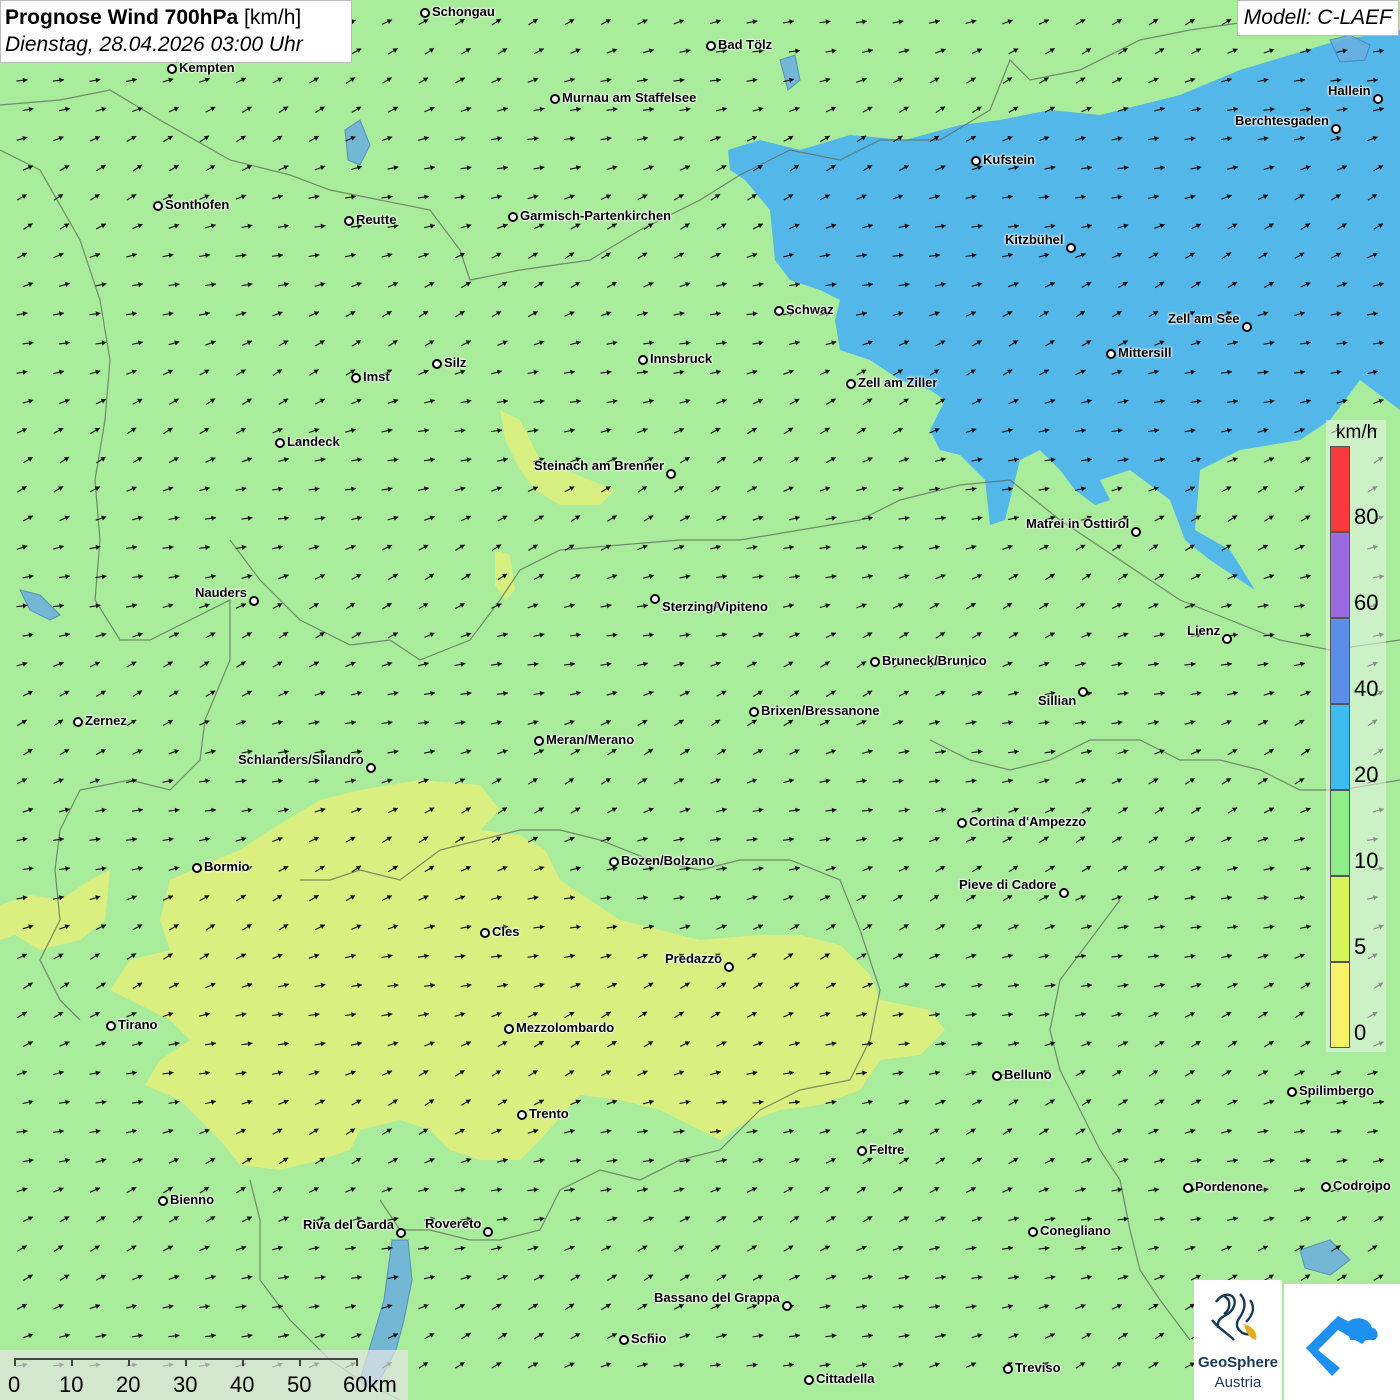 This screenshot has width=1400, height=1400. What do you see at coordinates (1075, 1230) in the screenshot?
I see `city-label: Conegliano` at bounding box center [1075, 1230].